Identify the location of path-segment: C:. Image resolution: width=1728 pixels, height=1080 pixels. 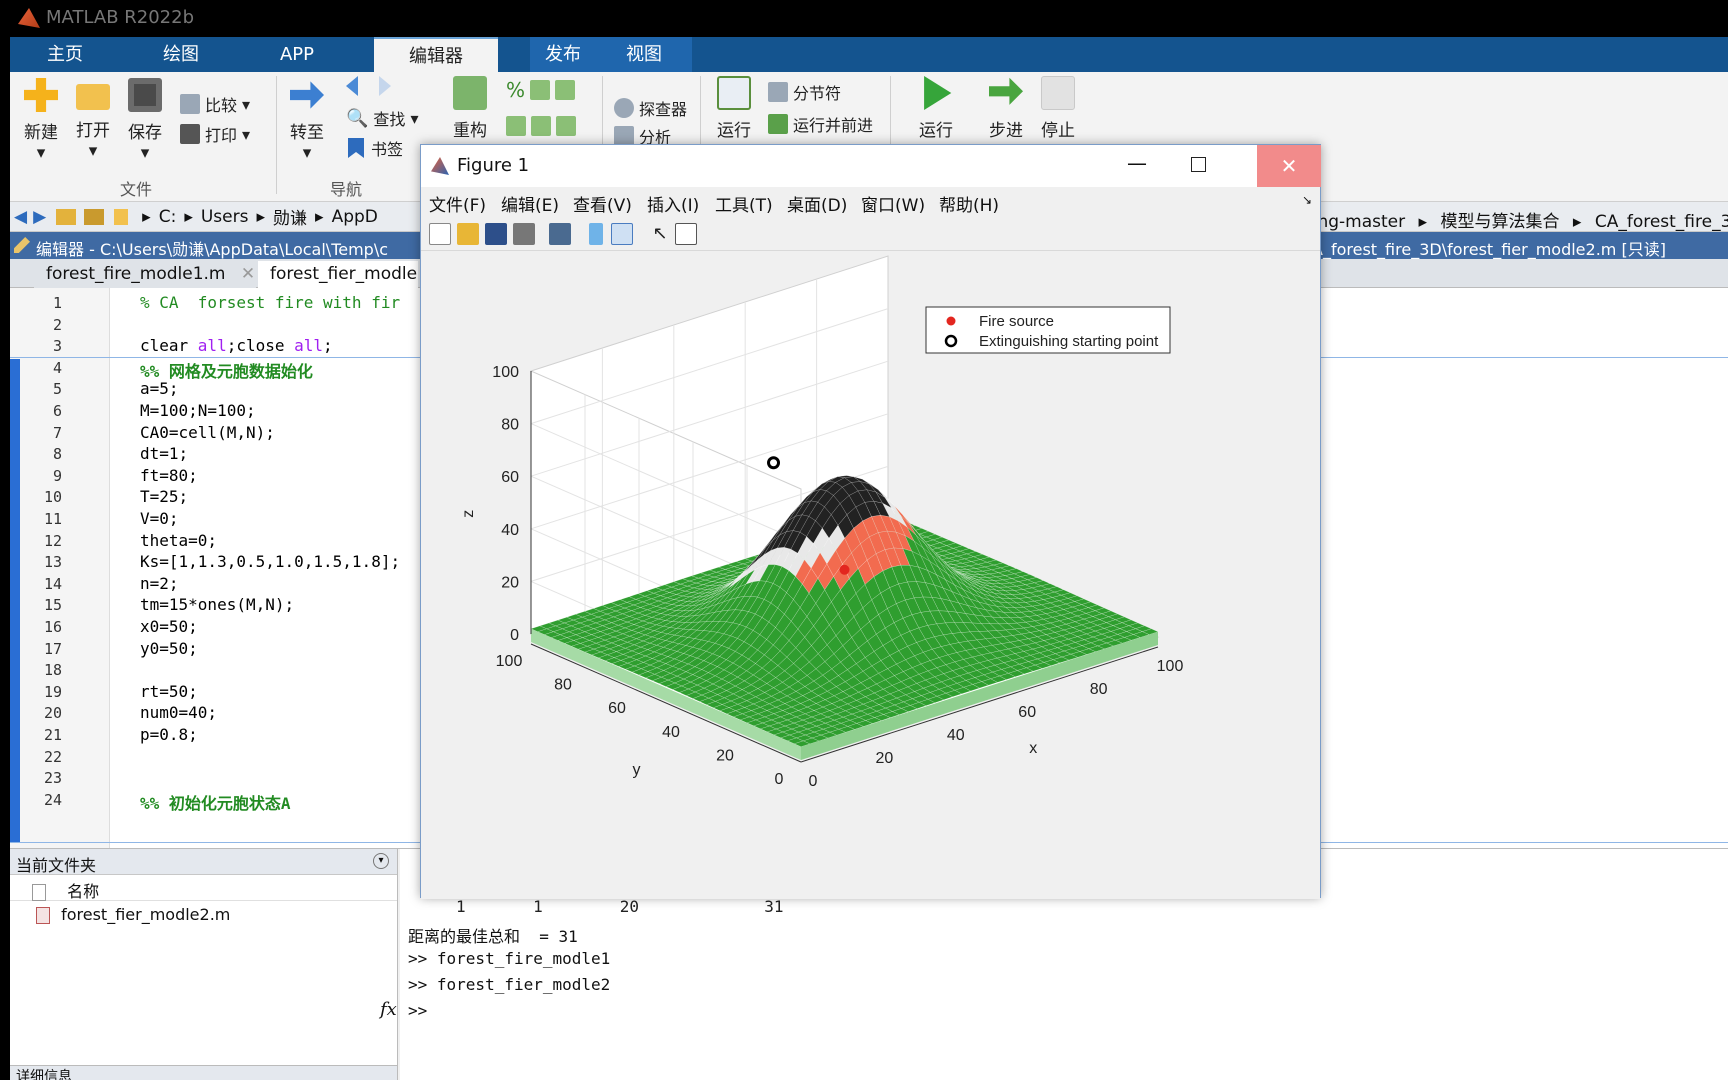
(168, 217).